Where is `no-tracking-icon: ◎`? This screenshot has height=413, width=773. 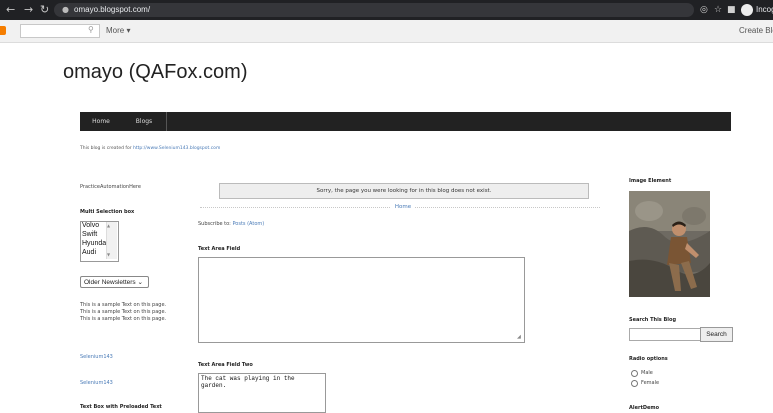 no-tracking-icon: ◎ is located at coordinates (704, 10).